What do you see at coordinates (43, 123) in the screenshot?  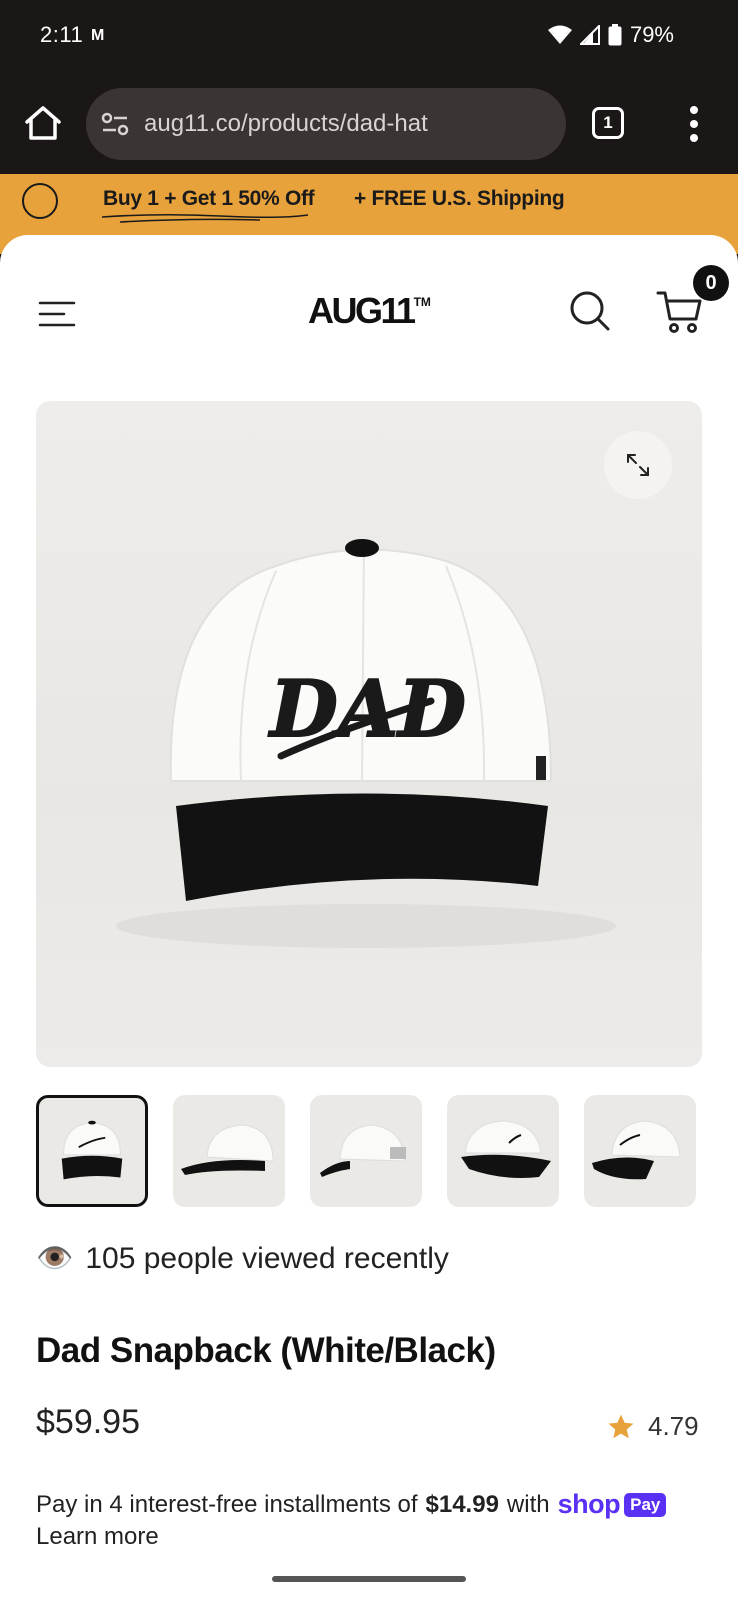 I see `home-icon` at bounding box center [43, 123].